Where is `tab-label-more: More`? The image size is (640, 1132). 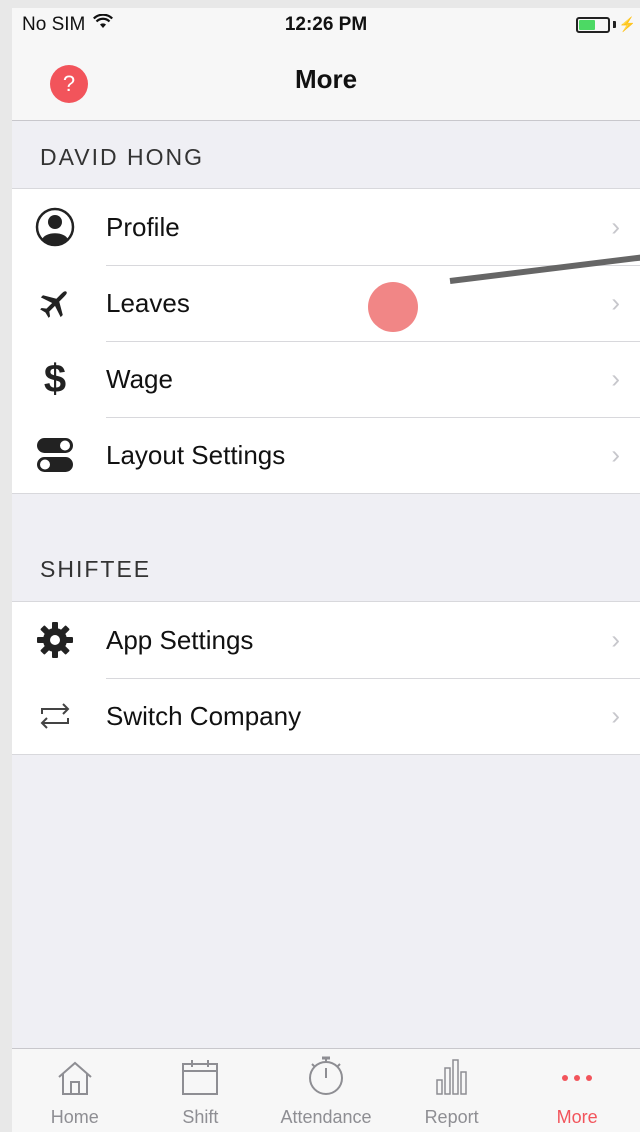
tab-label-more: More is located at coordinates (577, 1117).